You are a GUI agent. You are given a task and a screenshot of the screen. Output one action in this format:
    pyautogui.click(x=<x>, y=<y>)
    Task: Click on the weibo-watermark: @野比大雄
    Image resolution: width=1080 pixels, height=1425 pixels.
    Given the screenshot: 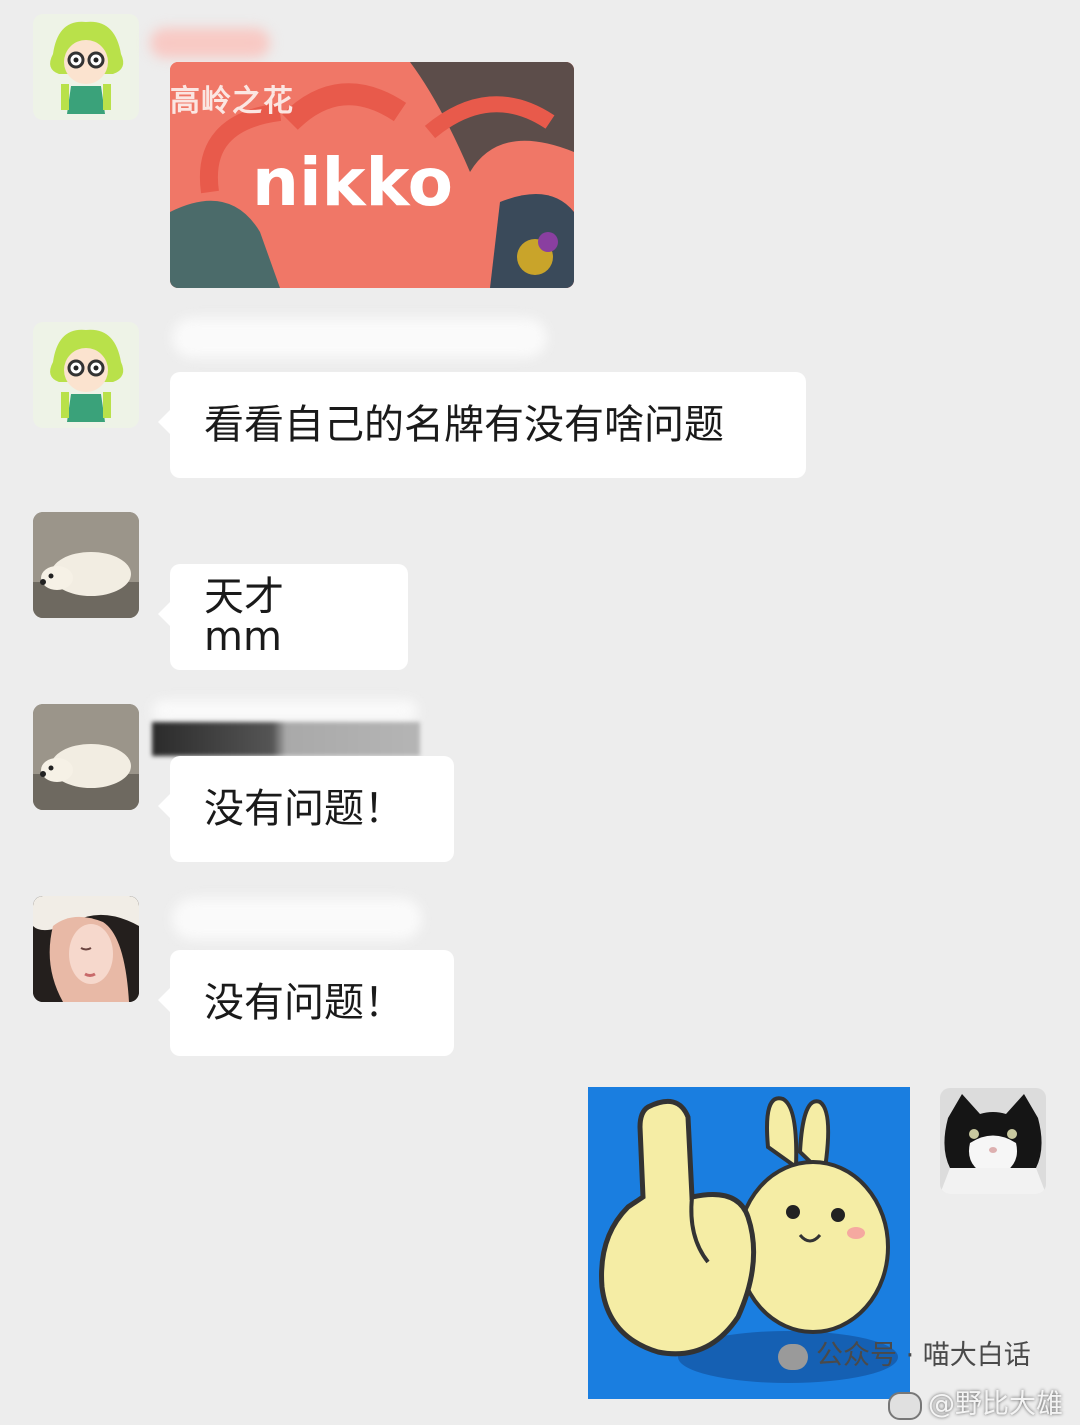 What is the action you would take?
    pyautogui.click(x=975, y=1401)
    